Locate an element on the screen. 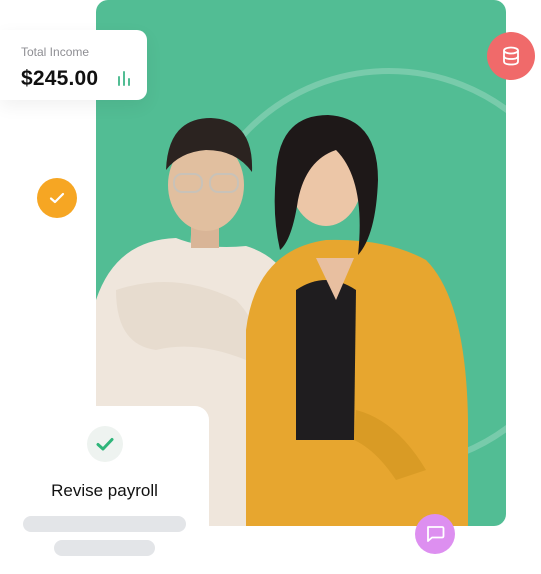 The height and width of the screenshot is (574, 541). task-card: Revise payroll is located at coordinates (104, 490).